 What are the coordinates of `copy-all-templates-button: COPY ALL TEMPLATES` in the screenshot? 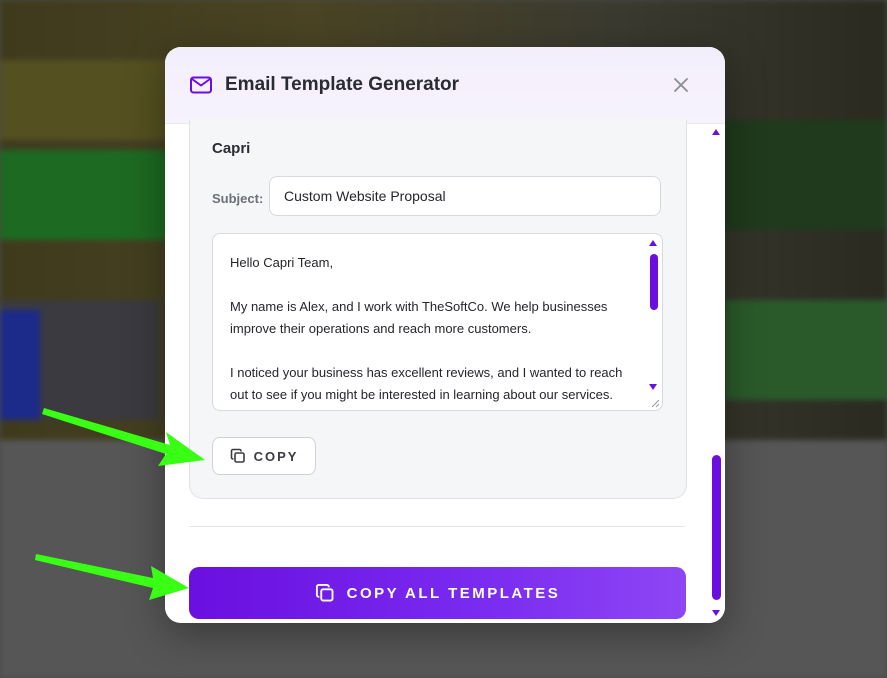 It's located at (437, 593).